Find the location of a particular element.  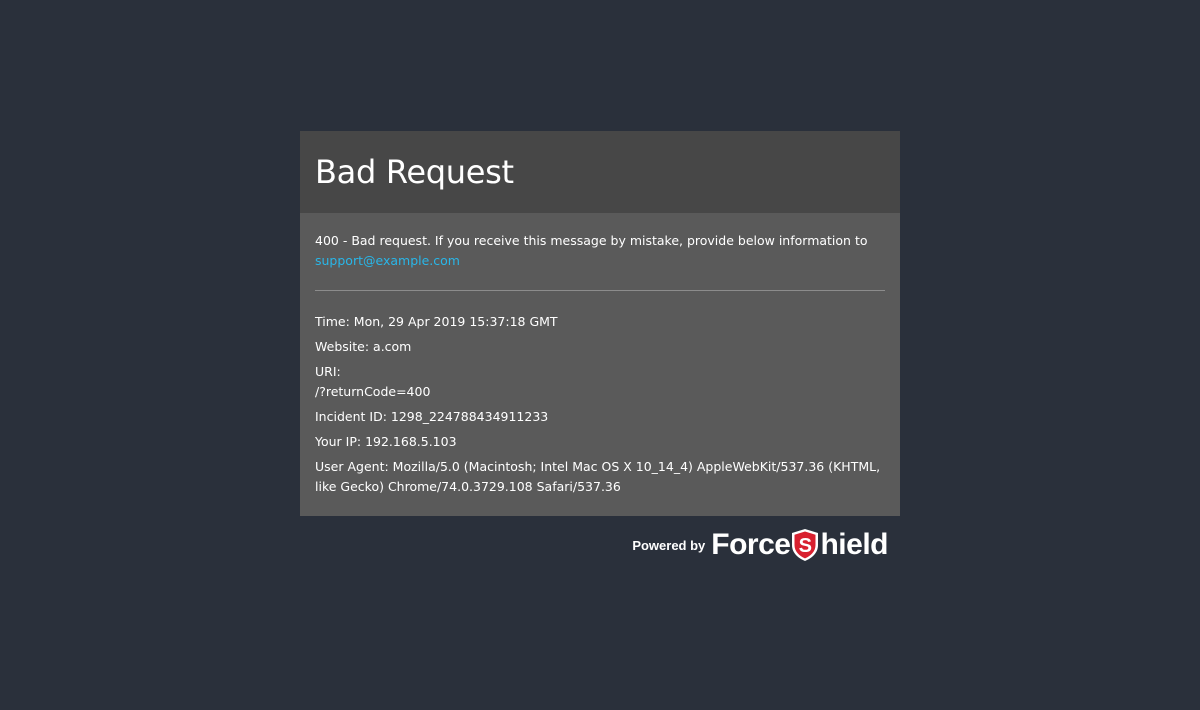

footer: Powered by Force S hield is located at coordinates (594, 545).